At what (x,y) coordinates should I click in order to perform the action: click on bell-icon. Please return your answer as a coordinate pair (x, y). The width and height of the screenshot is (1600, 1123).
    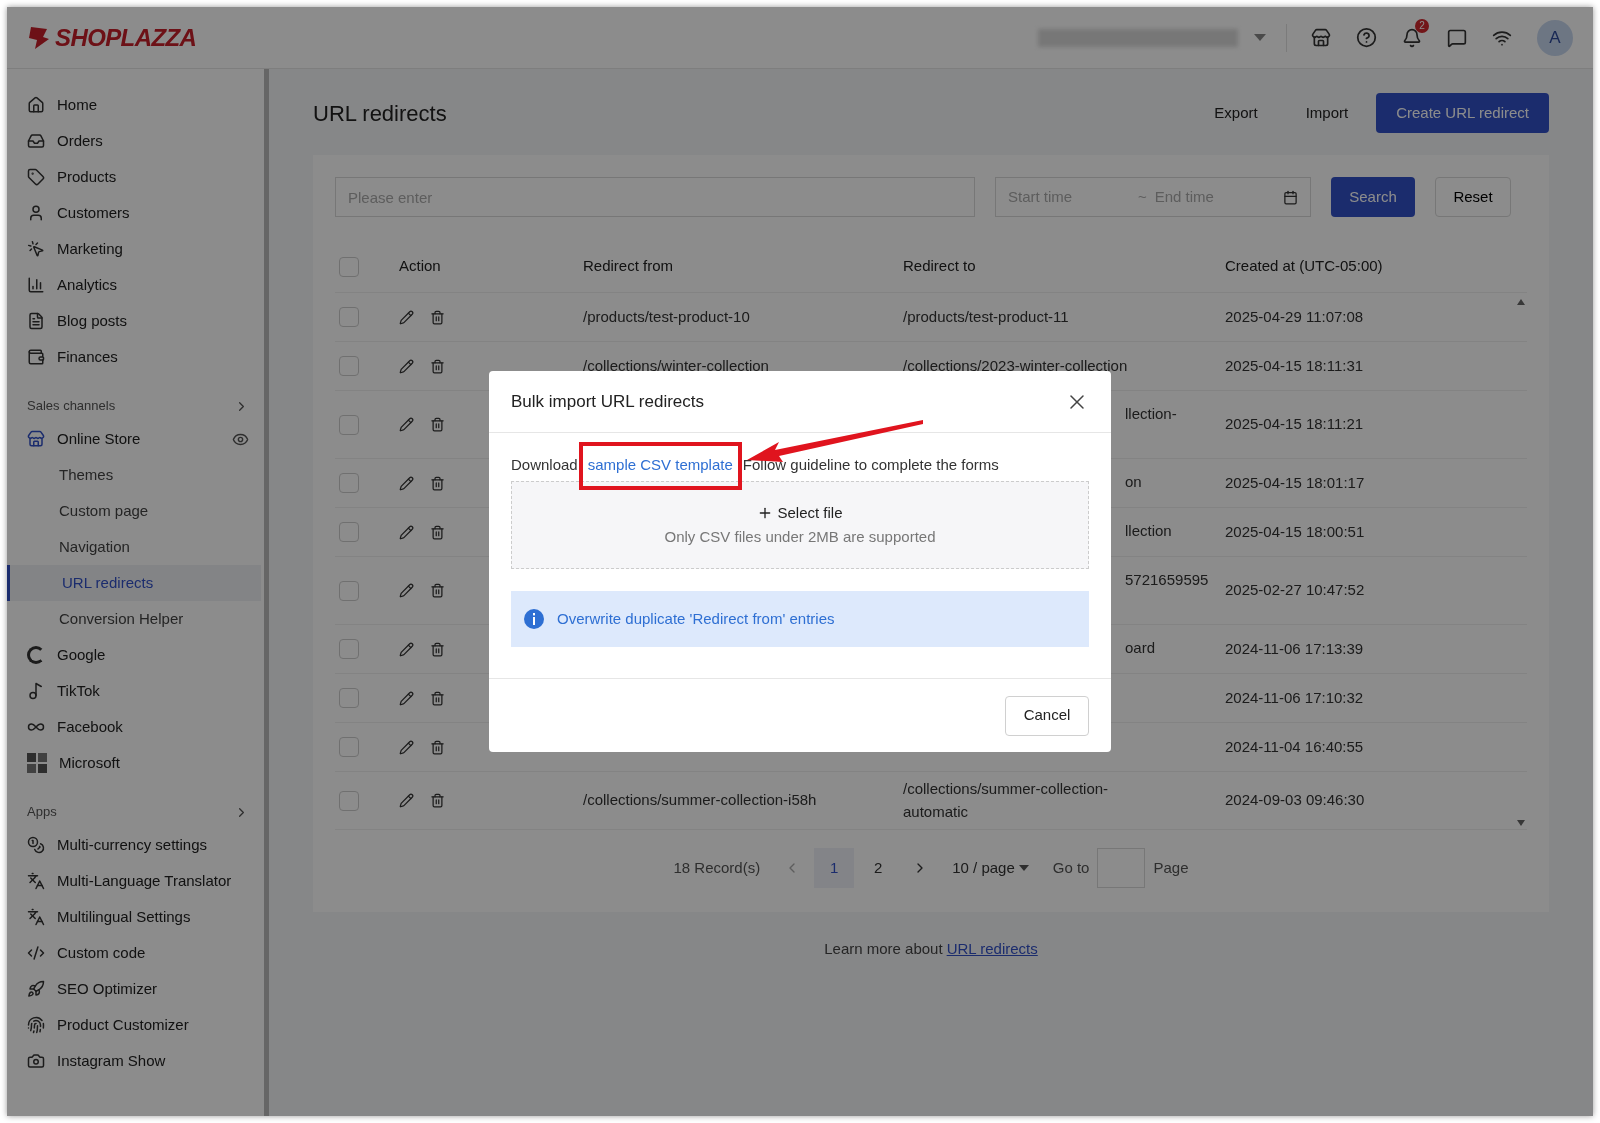
    Looking at the image, I should click on (1412, 37).